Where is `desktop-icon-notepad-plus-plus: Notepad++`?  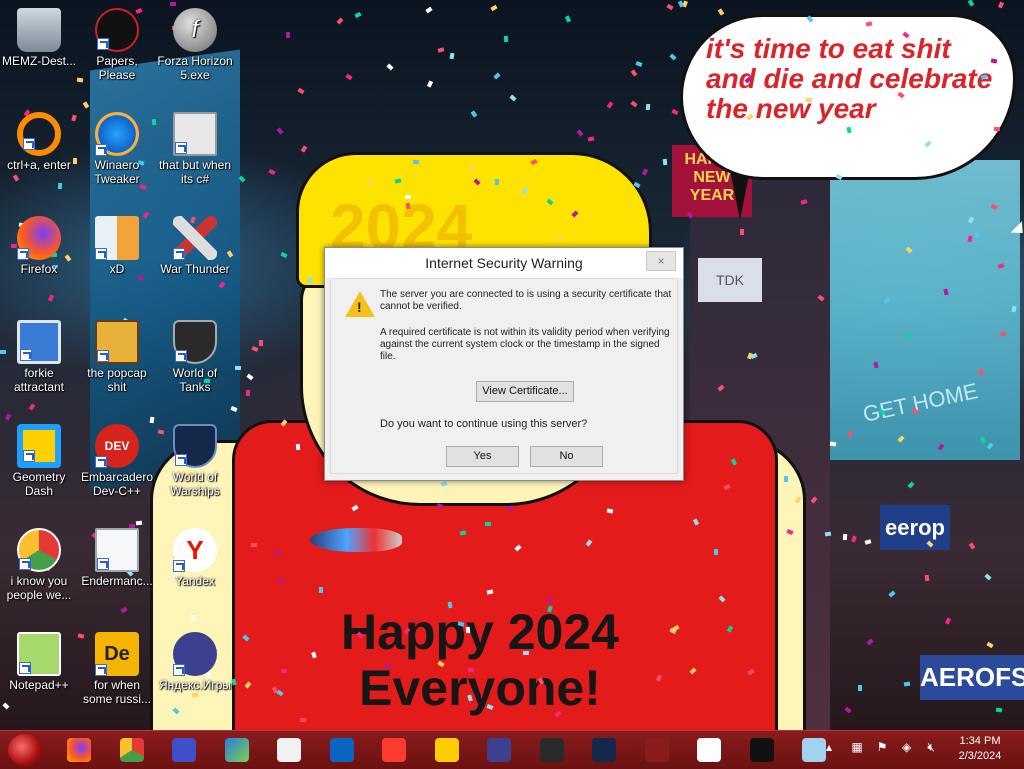
desktop-icon-notepad-plus-plus: Notepad++ is located at coordinates (39, 662).